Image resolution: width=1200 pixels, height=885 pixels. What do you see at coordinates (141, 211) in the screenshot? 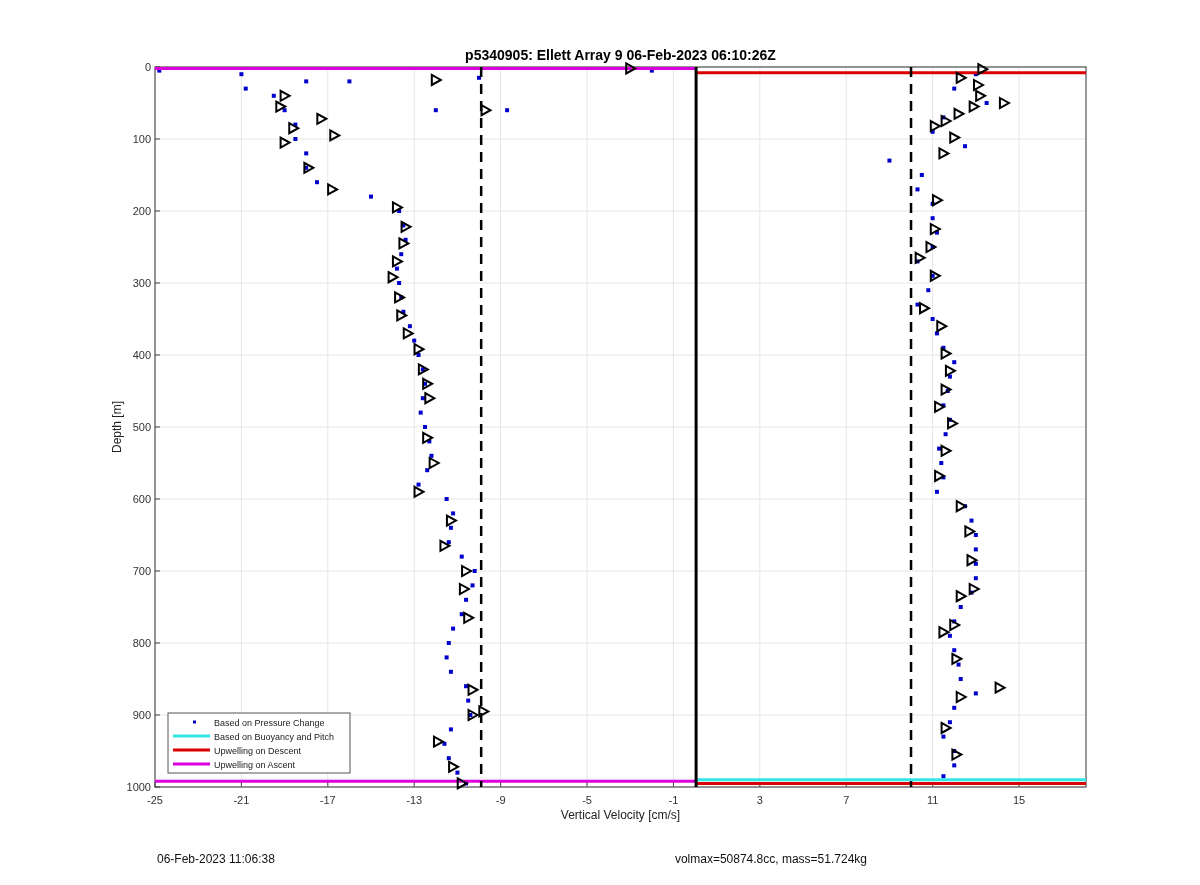
I see `y-tick-label: 200` at bounding box center [141, 211].